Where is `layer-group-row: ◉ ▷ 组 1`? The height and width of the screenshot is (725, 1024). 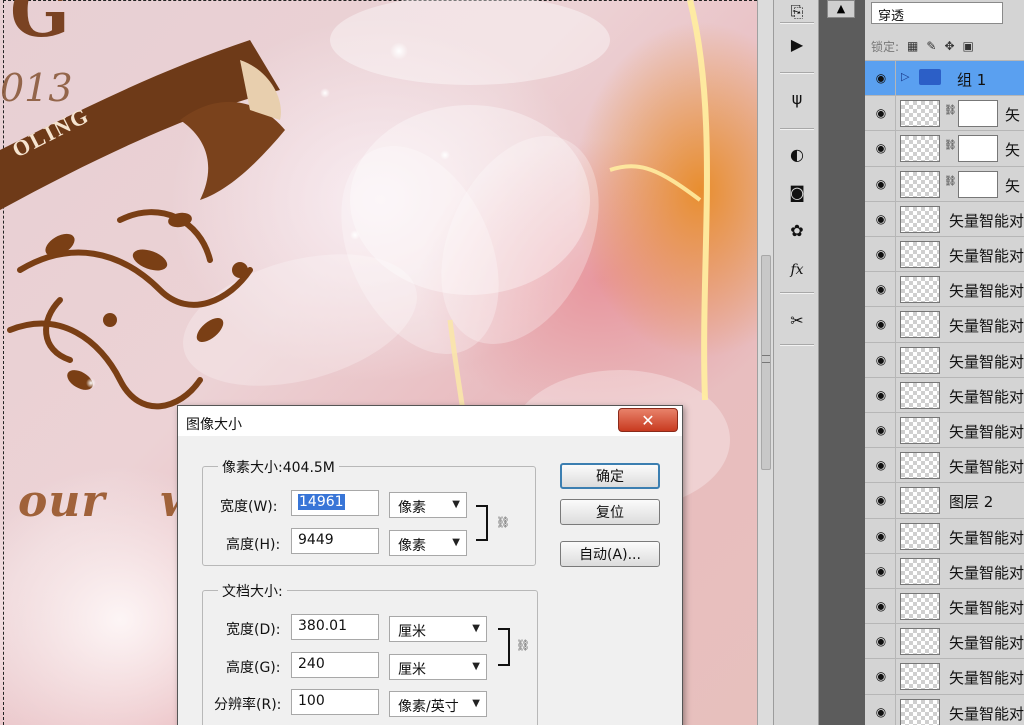 layer-group-row: ◉ ▷ 组 1 is located at coordinates (944, 78).